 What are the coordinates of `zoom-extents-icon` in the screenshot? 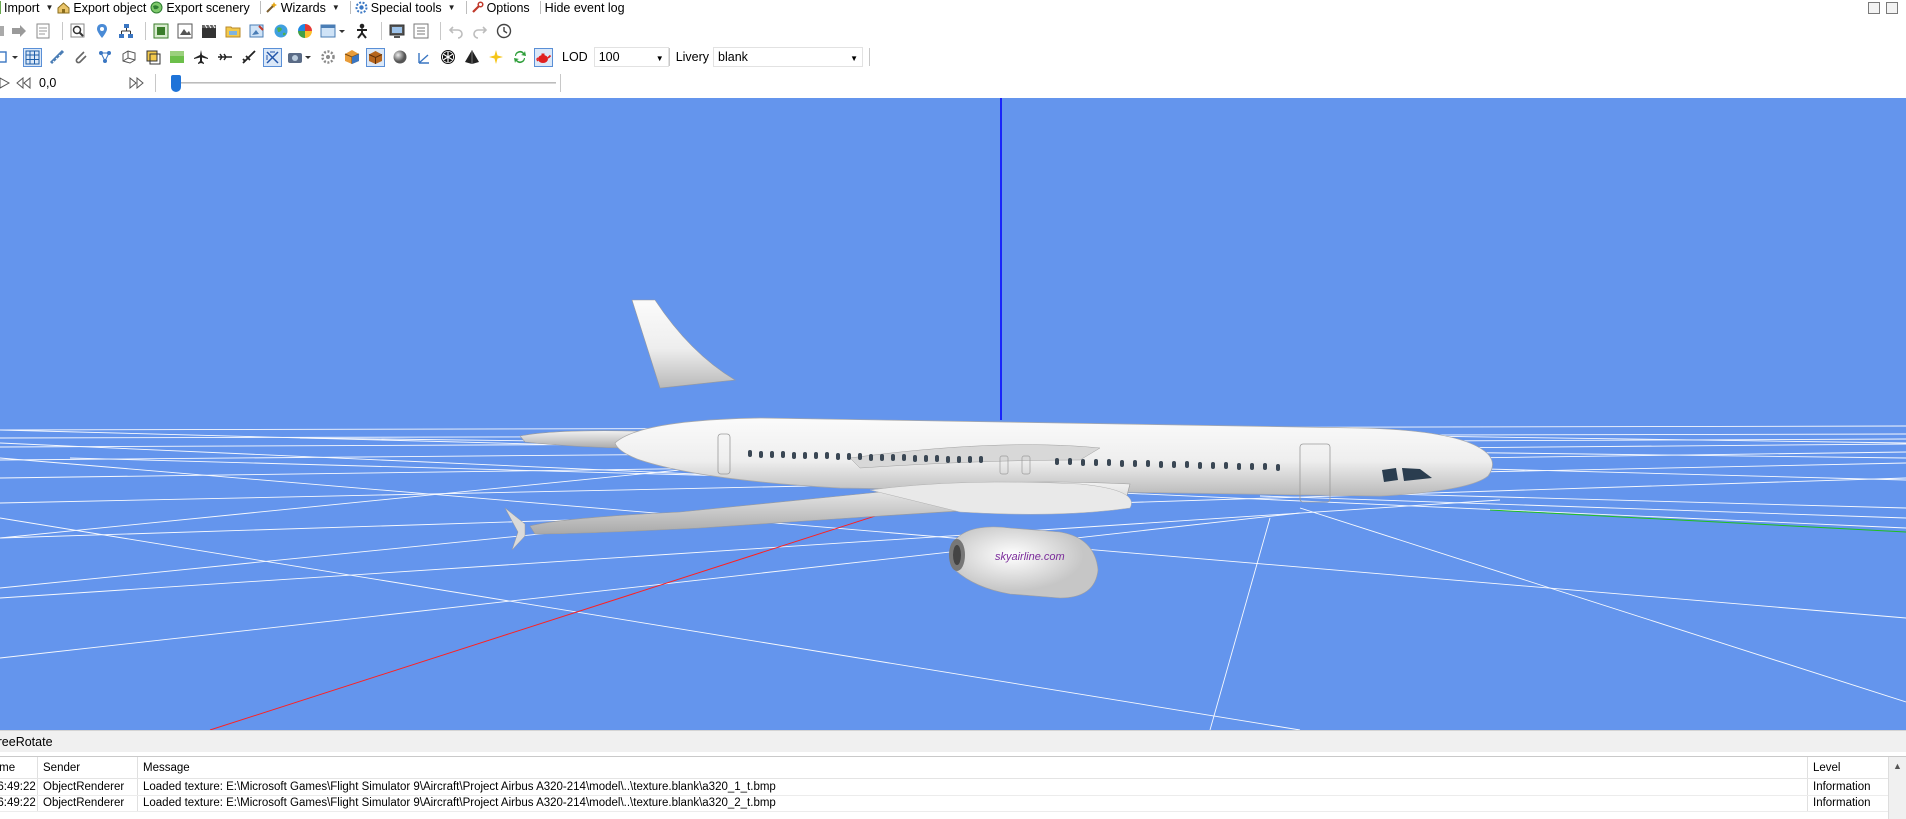 It's located at (9, 57).